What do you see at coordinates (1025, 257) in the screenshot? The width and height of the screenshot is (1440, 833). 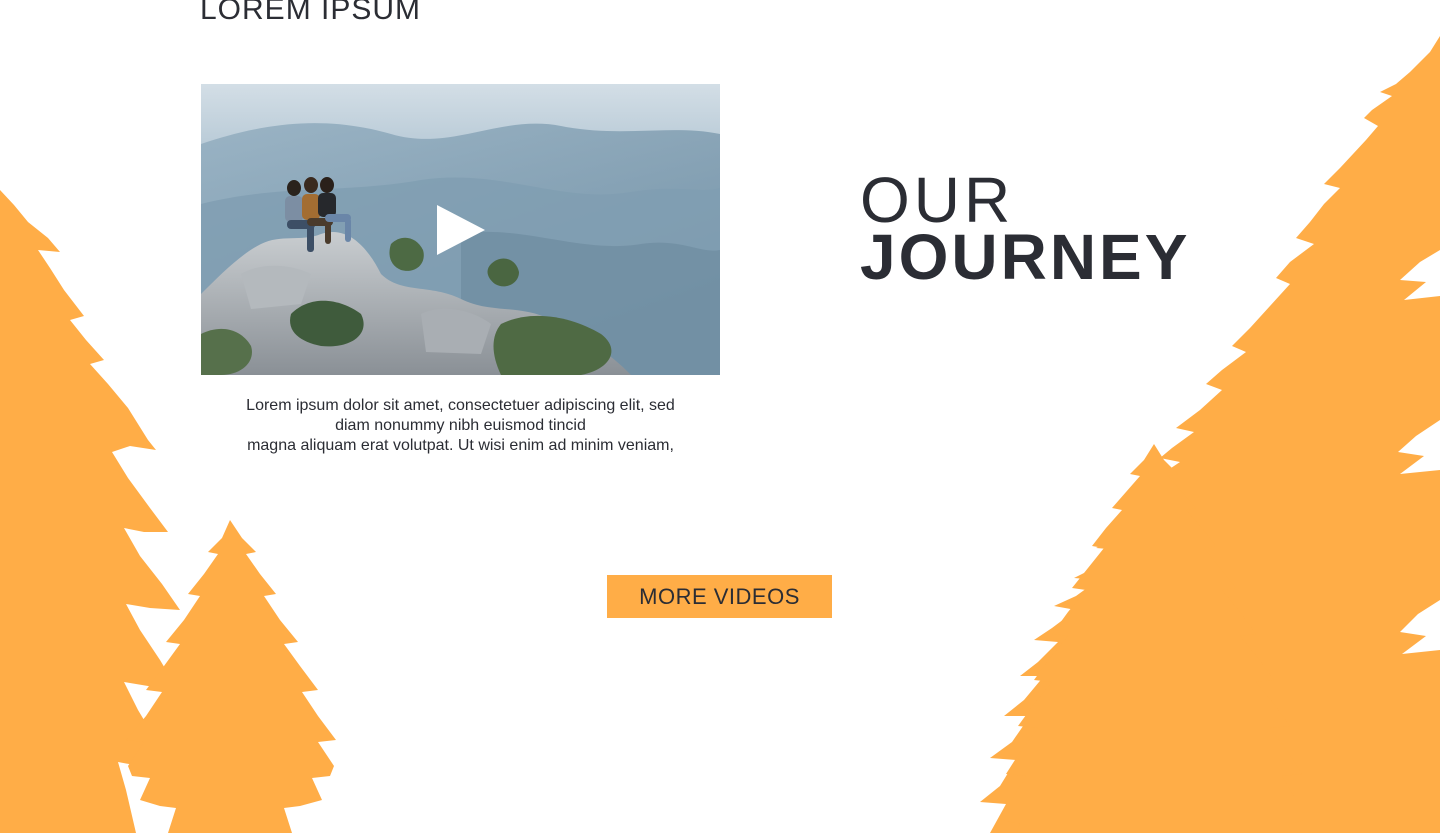 I see `section-title-journey: JOURNEY` at bounding box center [1025, 257].